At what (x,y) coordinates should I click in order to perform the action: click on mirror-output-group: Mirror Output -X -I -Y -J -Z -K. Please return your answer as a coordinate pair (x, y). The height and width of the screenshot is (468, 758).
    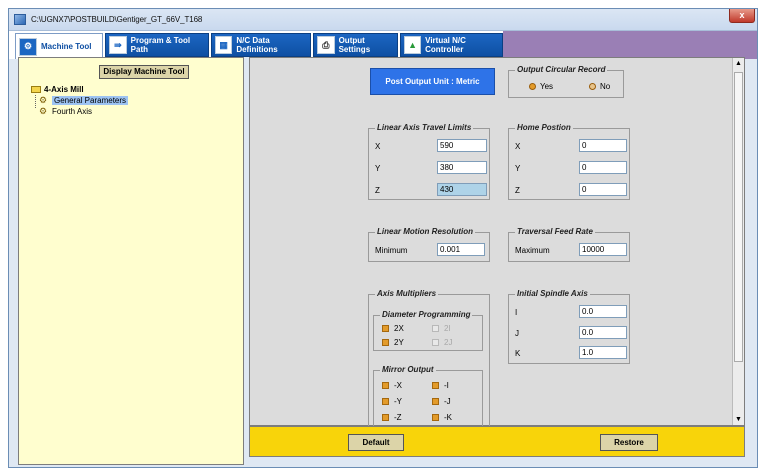
    Looking at the image, I should click on (428, 396).